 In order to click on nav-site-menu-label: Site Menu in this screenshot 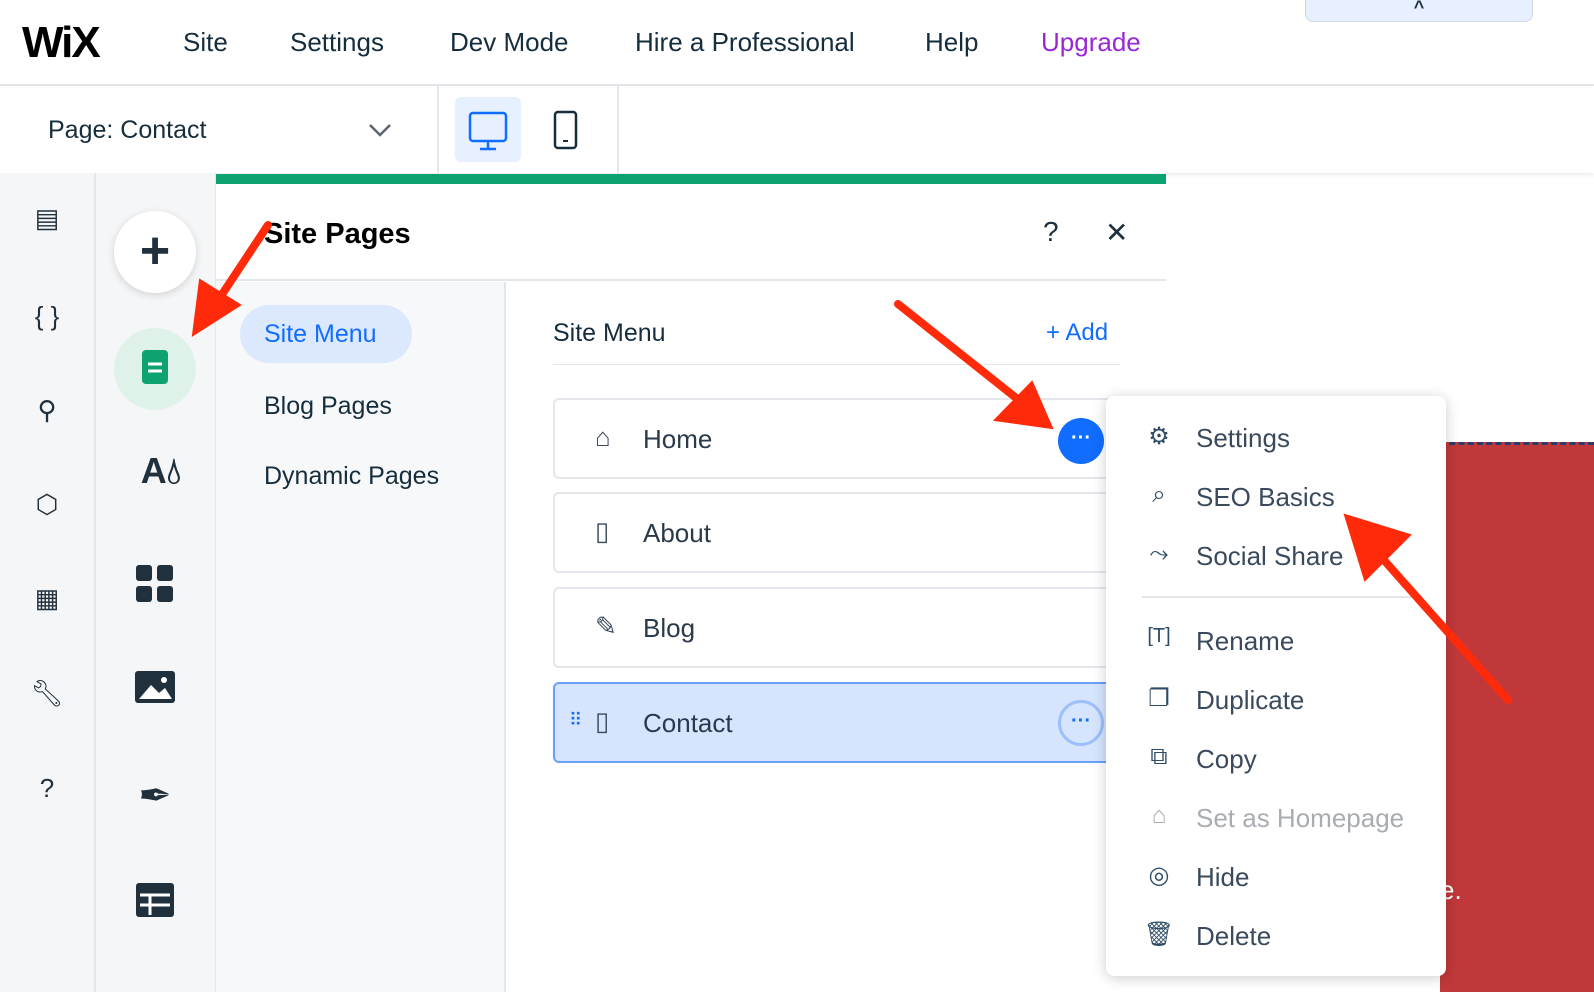, I will do `click(320, 334)`.